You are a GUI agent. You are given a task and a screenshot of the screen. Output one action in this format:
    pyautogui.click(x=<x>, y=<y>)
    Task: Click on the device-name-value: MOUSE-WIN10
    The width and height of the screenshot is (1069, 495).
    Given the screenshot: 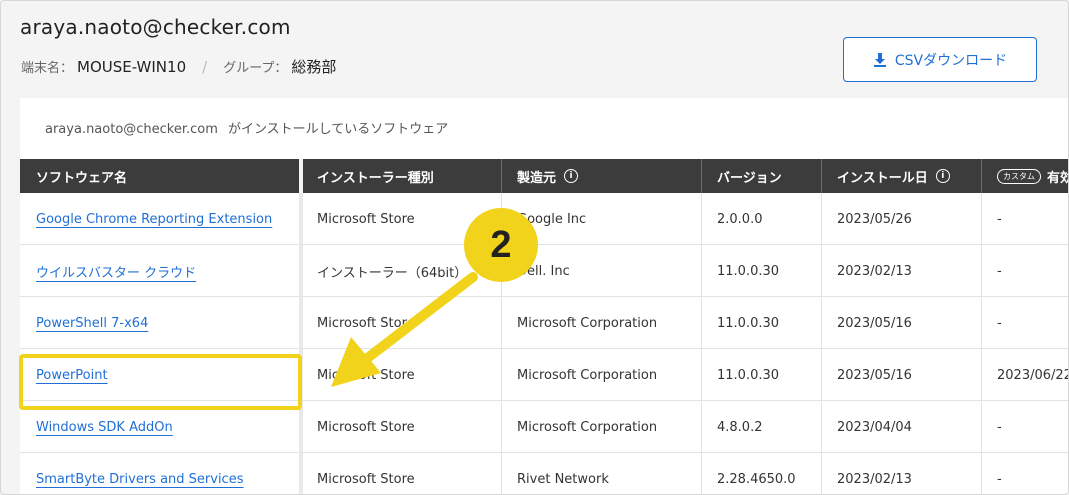 What is the action you would take?
    pyautogui.click(x=132, y=66)
    